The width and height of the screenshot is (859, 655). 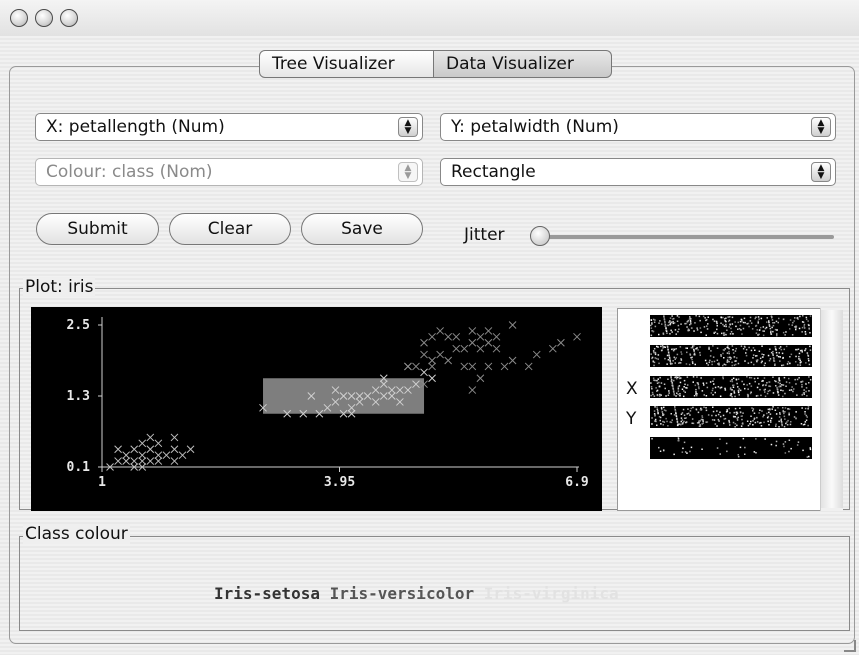 I want to click on clear-button: Clear, so click(x=230, y=229).